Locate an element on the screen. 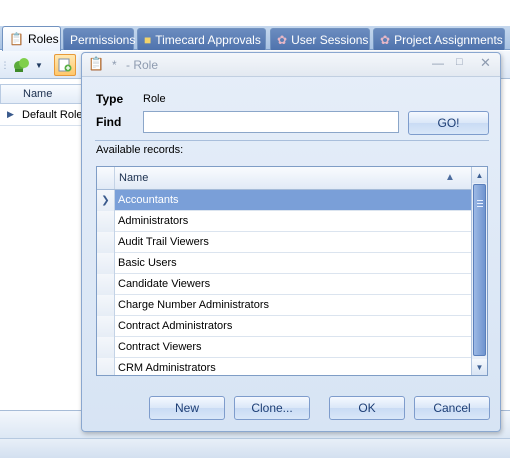 This screenshot has width=510, height=458. list-item: Charge Number Administrators is located at coordinates (284, 305).